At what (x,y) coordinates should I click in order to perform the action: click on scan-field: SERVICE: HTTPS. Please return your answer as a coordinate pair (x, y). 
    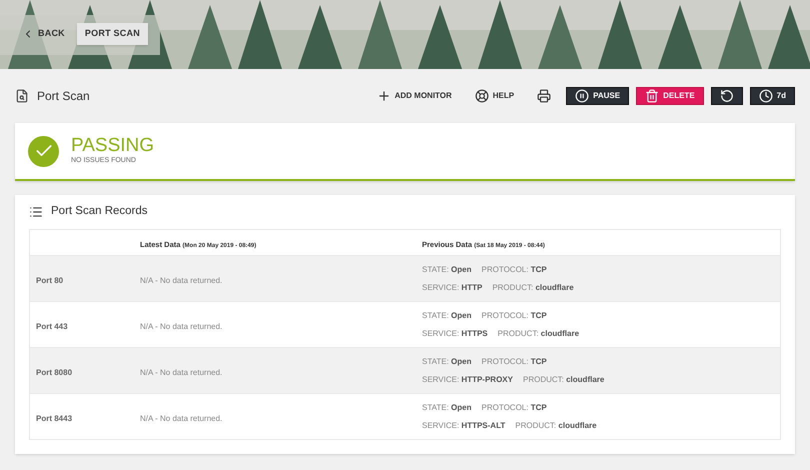
    Looking at the image, I should click on (455, 334).